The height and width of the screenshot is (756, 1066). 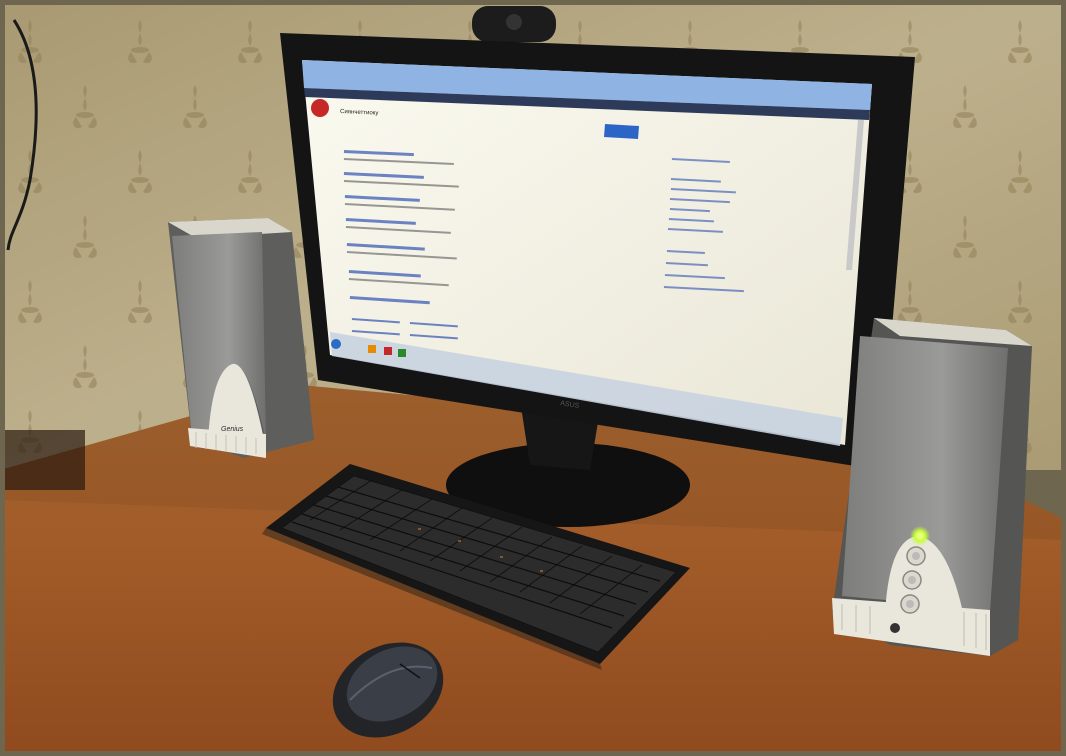 I want to click on right-speaker, so click(x=932, y=487).